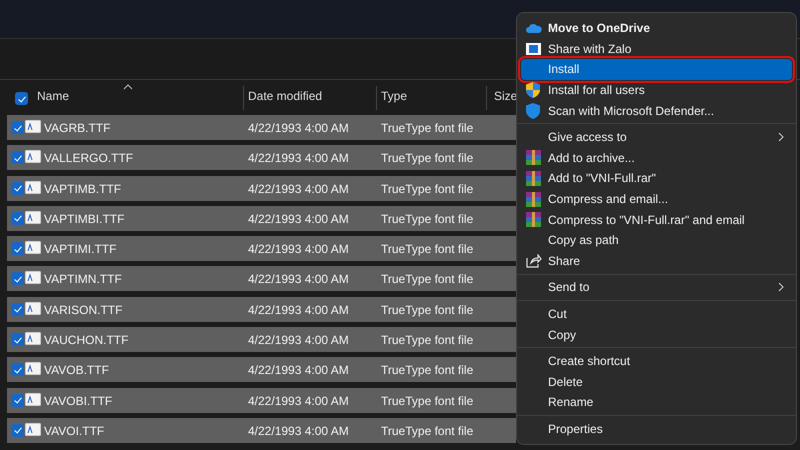 The width and height of the screenshot is (800, 450). Describe the element at coordinates (656, 69) in the screenshot. I see `menu-item: Install` at that location.